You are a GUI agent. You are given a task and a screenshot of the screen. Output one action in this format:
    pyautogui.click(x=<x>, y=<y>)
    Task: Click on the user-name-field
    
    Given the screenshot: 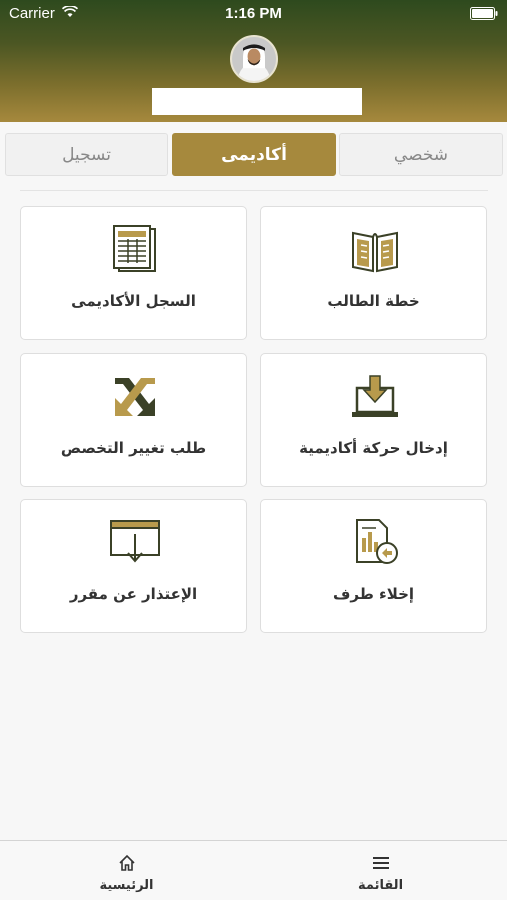 What is the action you would take?
    pyautogui.click(x=257, y=101)
    